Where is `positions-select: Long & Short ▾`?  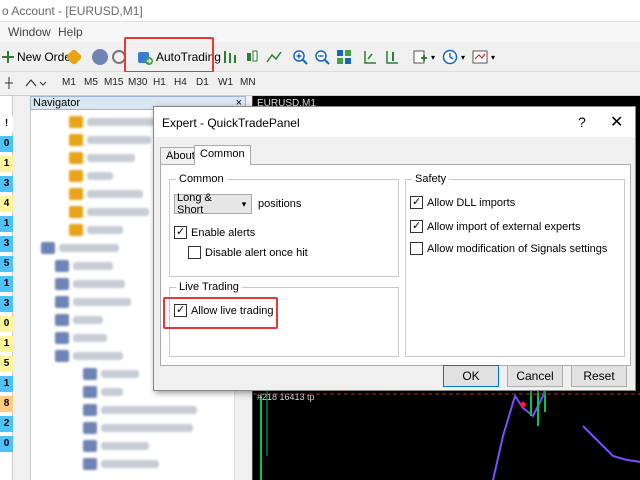 positions-select: Long & Short ▾ is located at coordinates (213, 204).